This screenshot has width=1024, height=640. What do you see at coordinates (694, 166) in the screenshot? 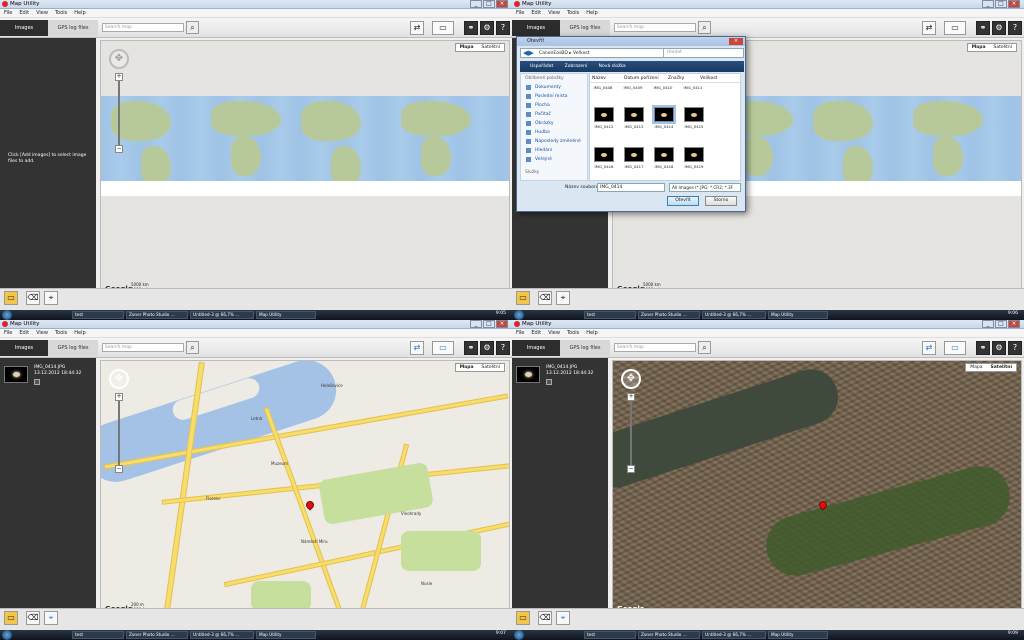
I see `file-label: IMG_0419` at bounding box center [694, 166].